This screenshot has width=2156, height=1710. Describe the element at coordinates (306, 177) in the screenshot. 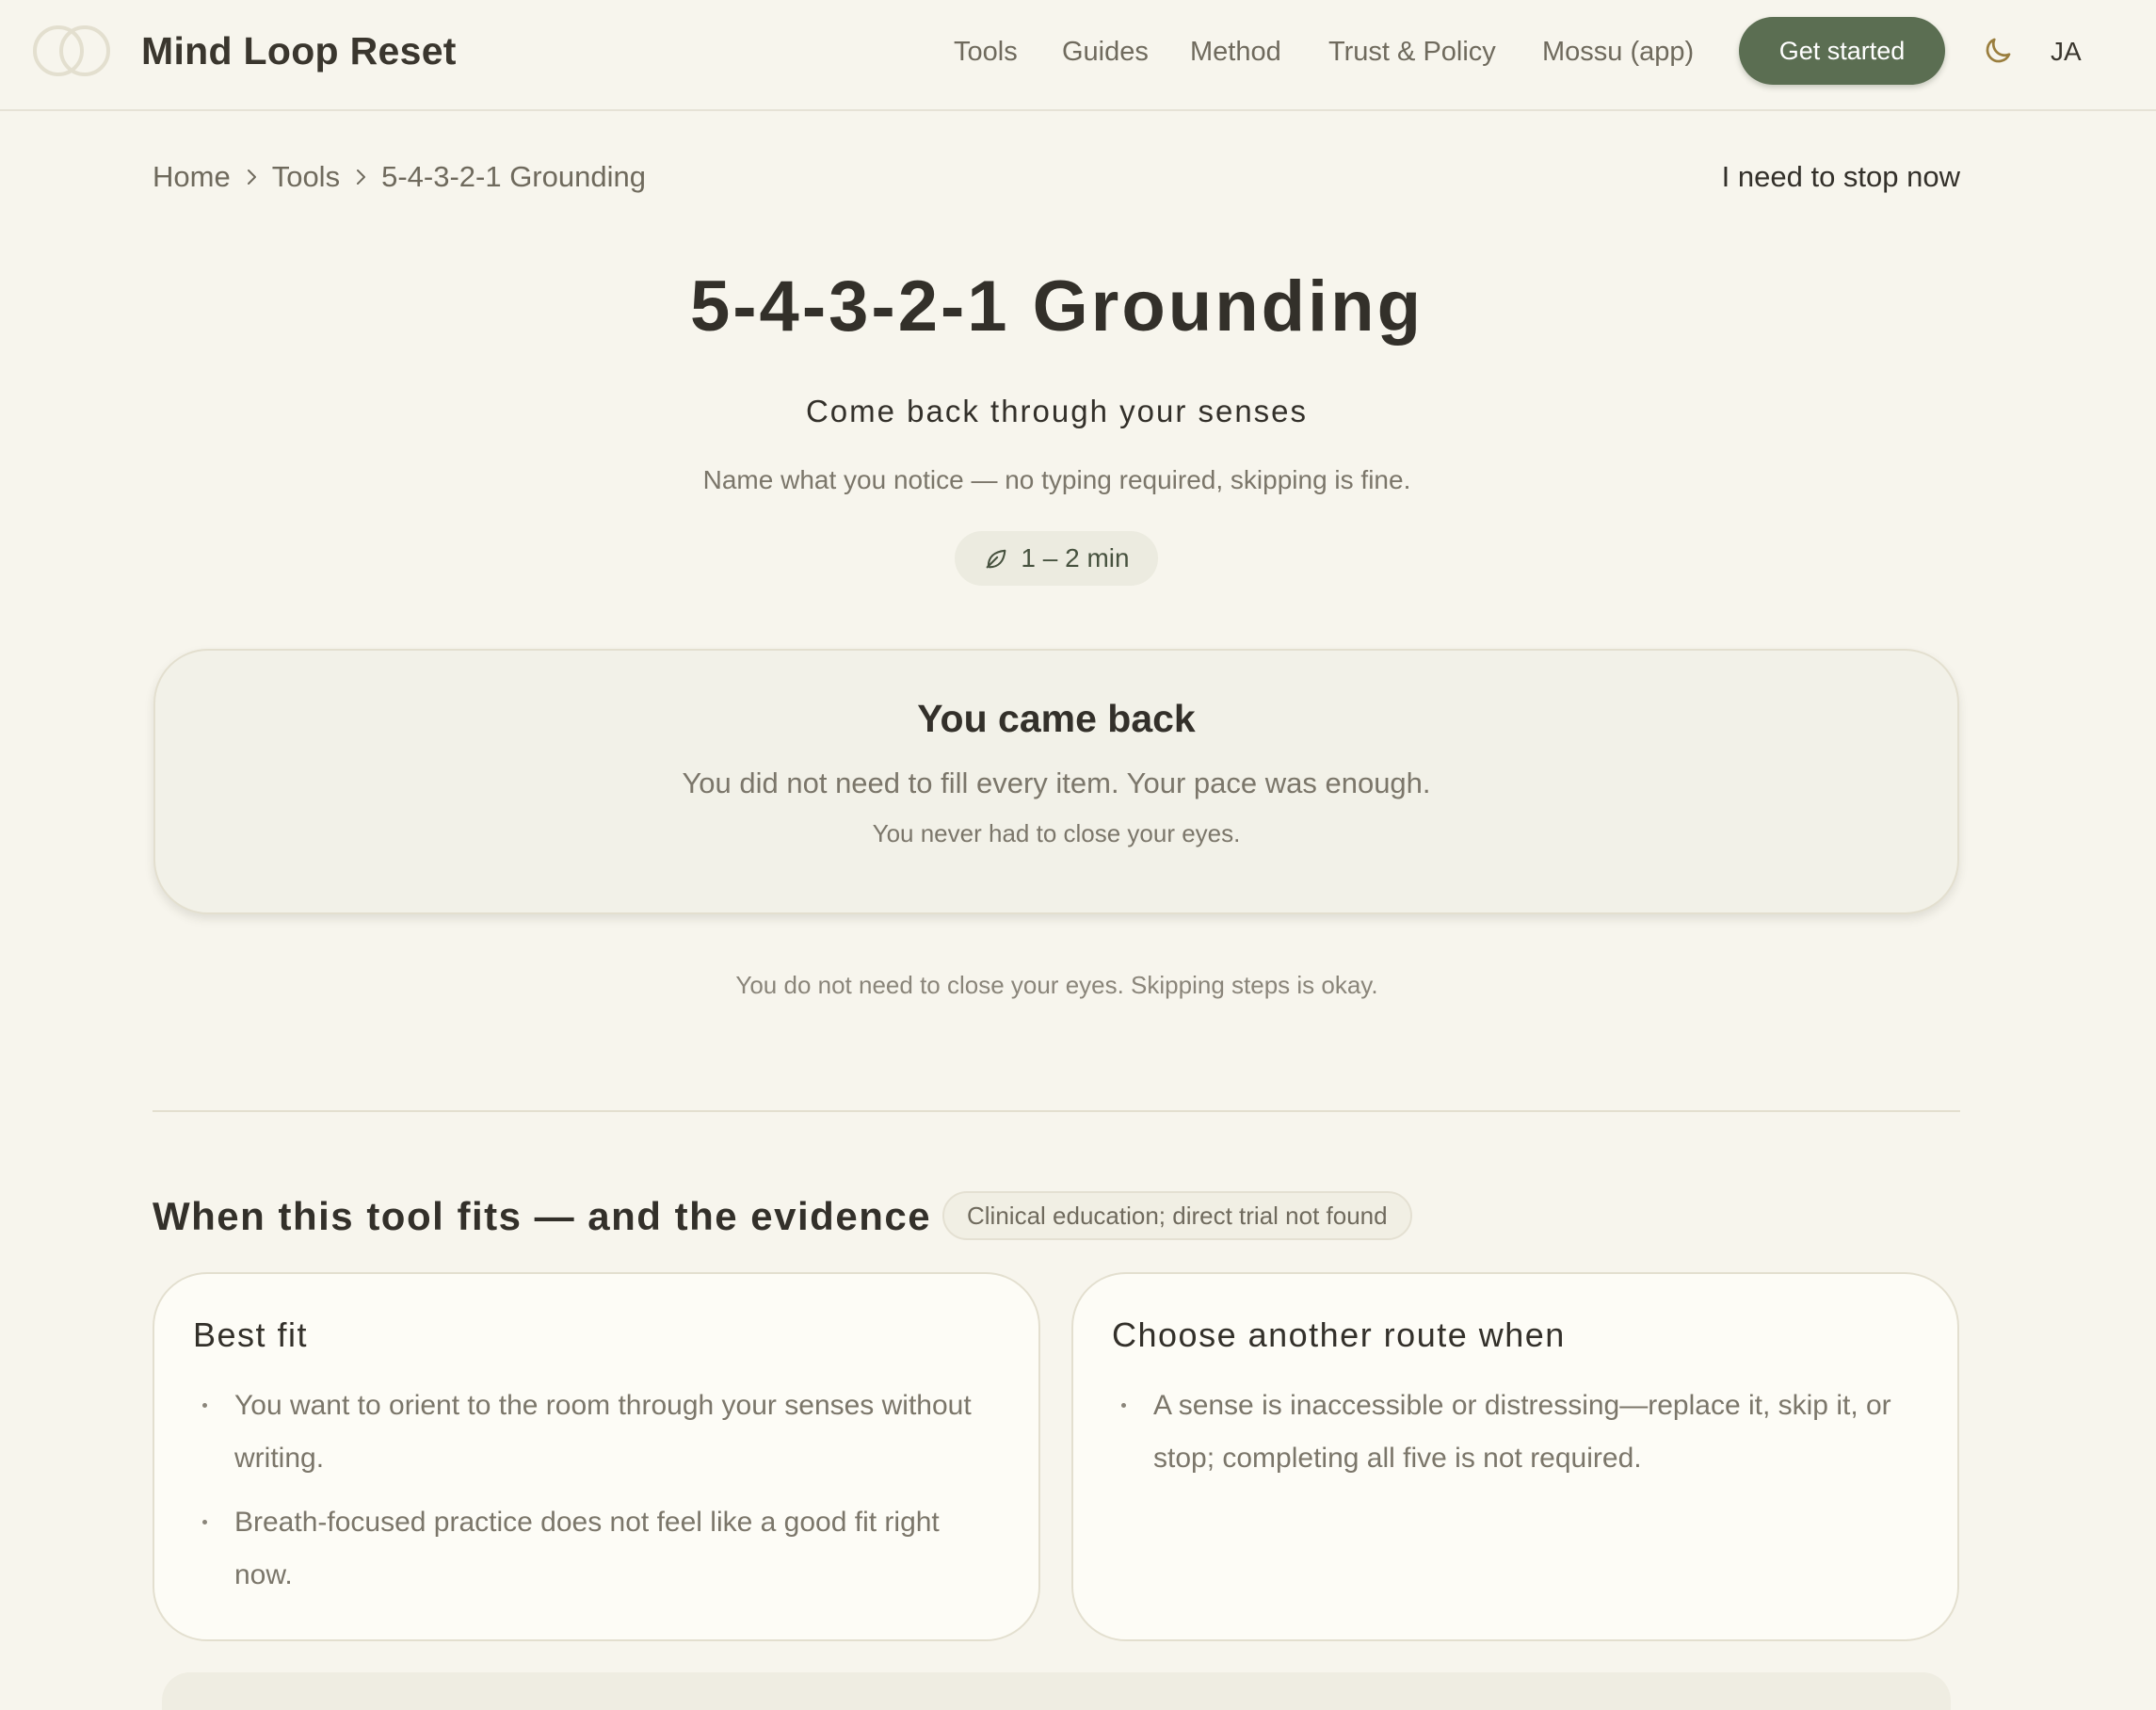

I see `breadcrumb-tools-link: Tools` at that location.